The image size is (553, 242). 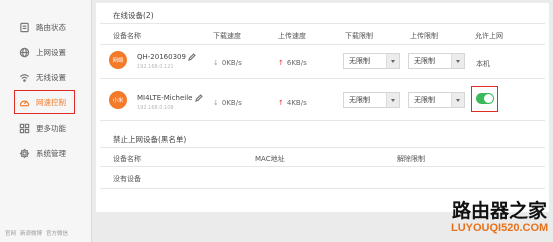 I want to click on upload-speed: 6KB/s, so click(x=292, y=63).